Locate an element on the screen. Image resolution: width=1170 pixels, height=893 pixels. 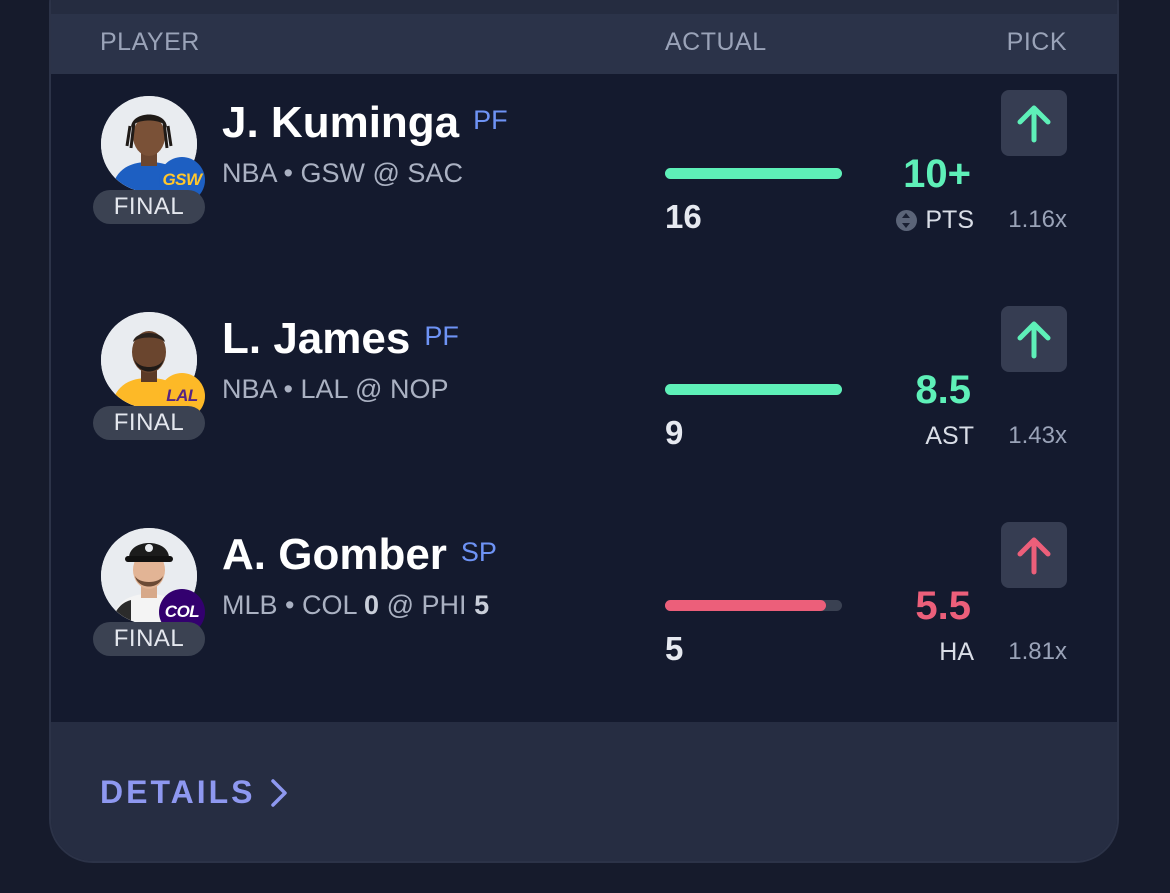
payout-multiplier: 1.81x is located at coordinates (1037, 651).